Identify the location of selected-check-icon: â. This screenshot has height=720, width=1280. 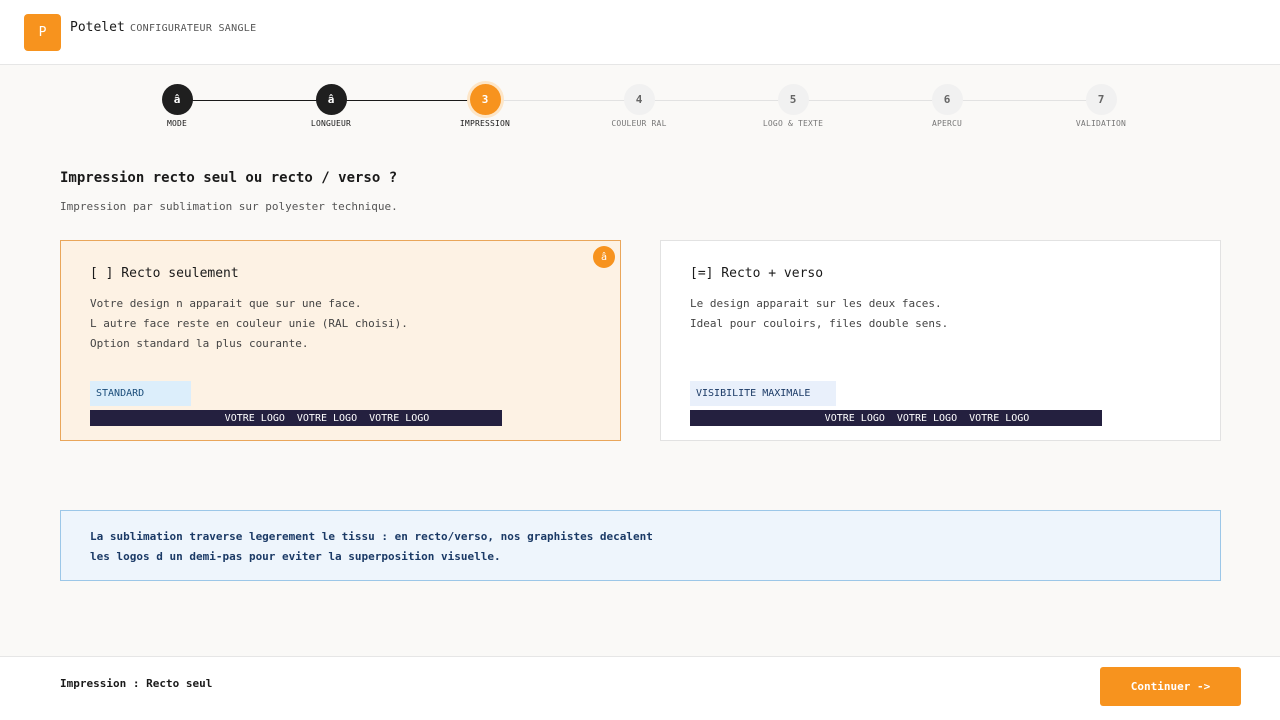
(604, 257).